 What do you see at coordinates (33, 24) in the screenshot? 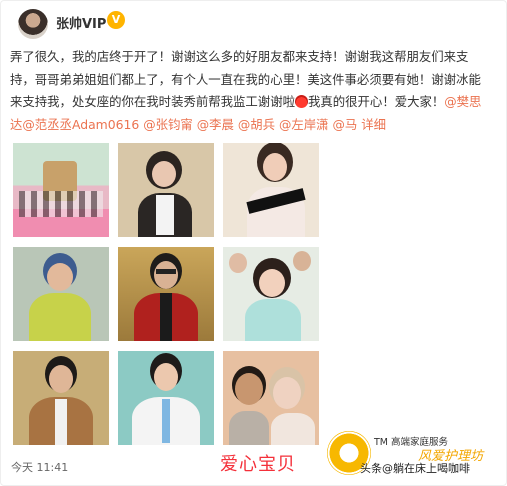
I see `avatar` at bounding box center [33, 24].